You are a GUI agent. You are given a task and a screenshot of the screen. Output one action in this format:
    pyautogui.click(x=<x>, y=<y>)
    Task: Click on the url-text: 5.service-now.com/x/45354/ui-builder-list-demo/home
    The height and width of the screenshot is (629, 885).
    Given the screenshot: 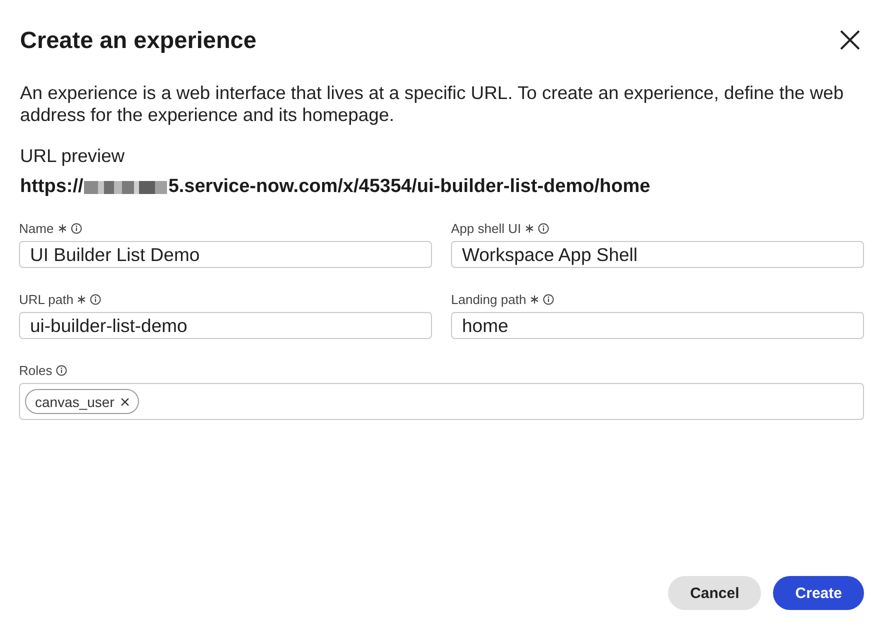 What is the action you would take?
    pyautogui.click(x=409, y=187)
    